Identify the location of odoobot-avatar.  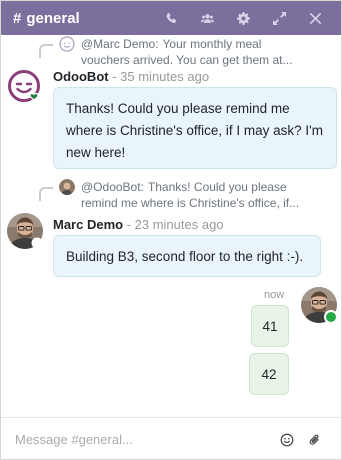
(25, 87).